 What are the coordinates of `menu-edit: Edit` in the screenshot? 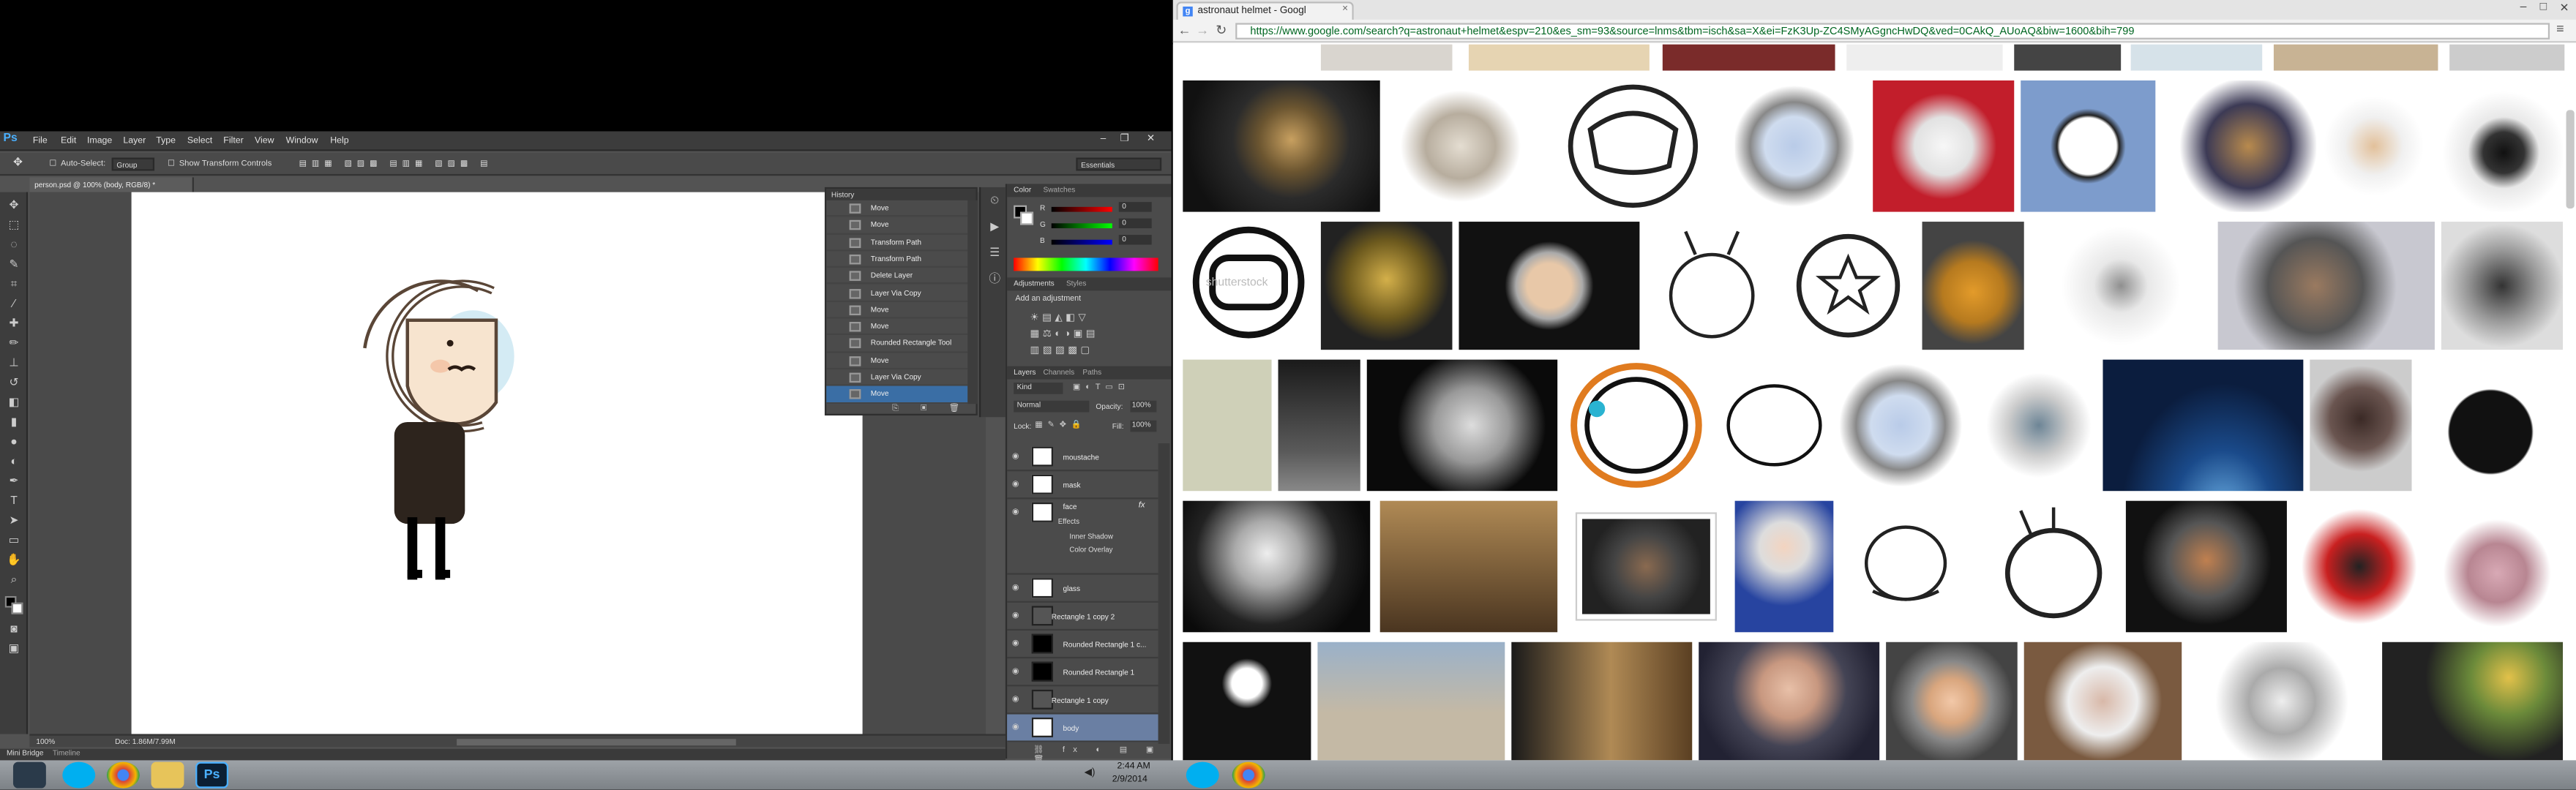 It's located at (68, 141).